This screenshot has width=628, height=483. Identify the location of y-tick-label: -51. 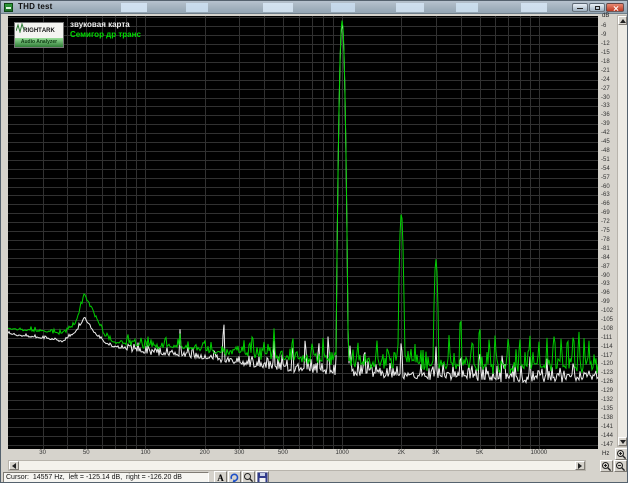
(605, 159).